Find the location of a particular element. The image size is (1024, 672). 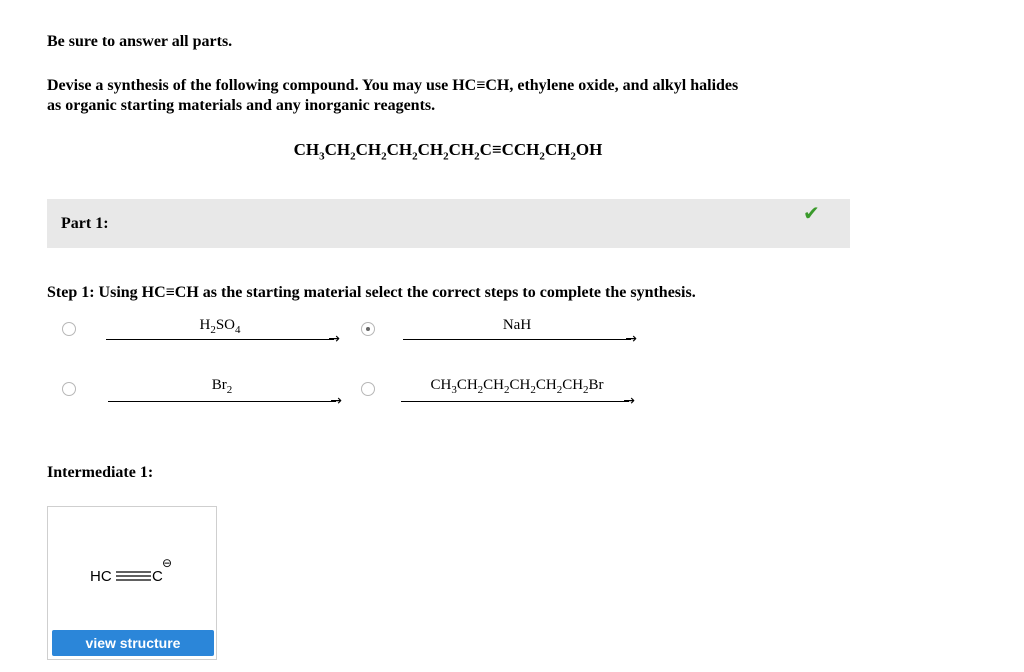

structure-hc-label: HC is located at coordinates (101, 576).